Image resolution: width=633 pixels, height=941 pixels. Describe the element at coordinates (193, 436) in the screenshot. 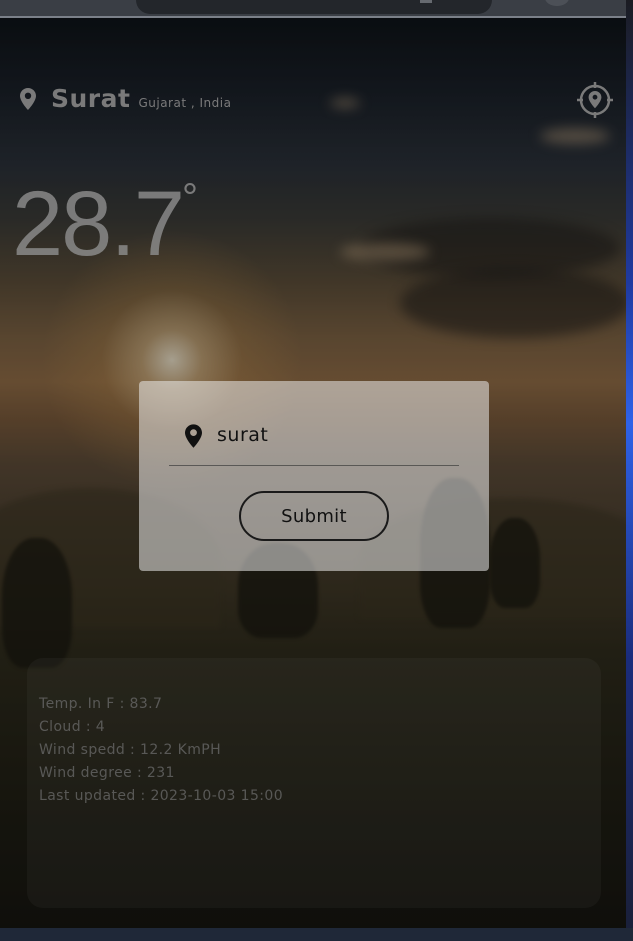

I see `location-pin-icon` at that location.